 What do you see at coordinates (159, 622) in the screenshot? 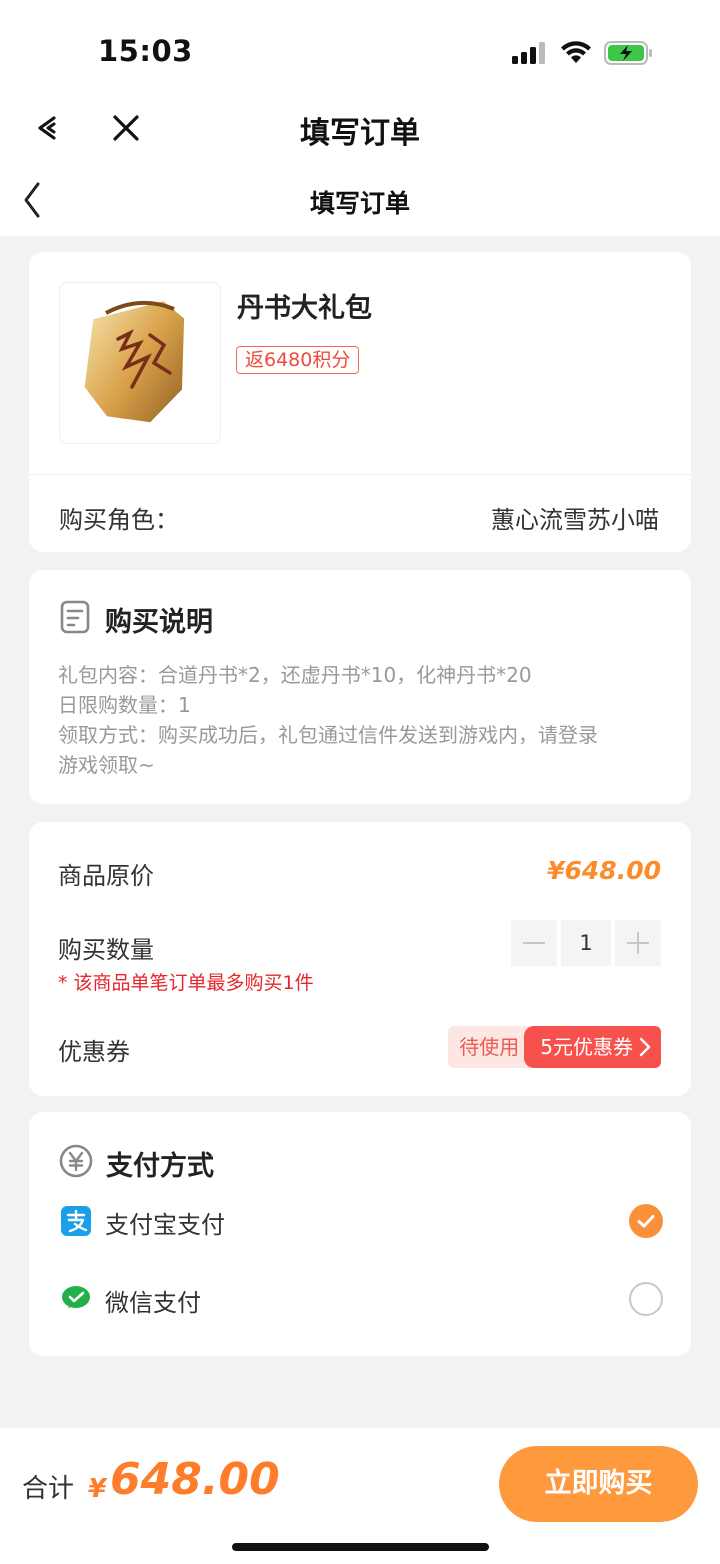
I see `purchase-info-title: 购买说明` at bounding box center [159, 622].